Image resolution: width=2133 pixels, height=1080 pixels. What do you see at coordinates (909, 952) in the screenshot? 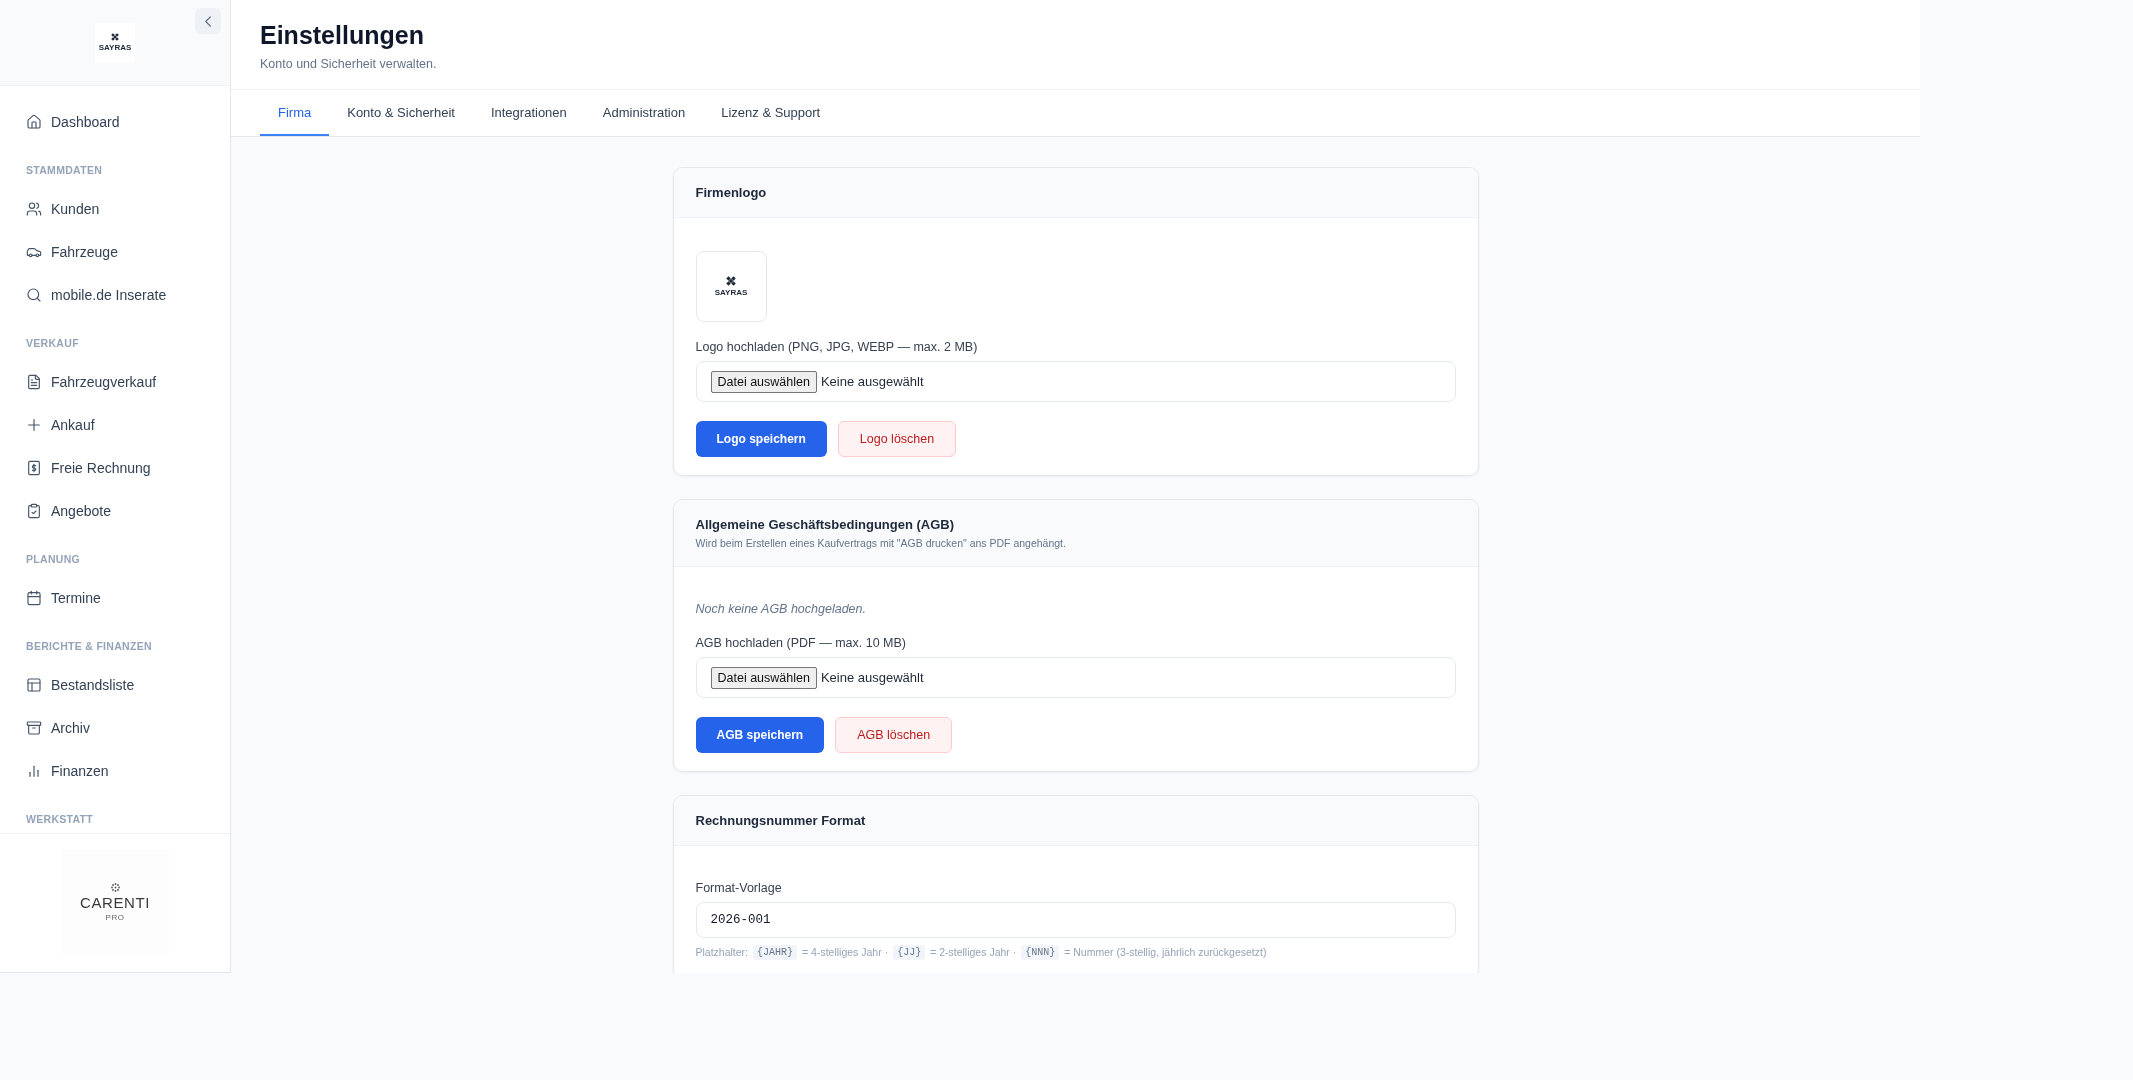
I see `placeholder-token: {JJ}` at bounding box center [909, 952].